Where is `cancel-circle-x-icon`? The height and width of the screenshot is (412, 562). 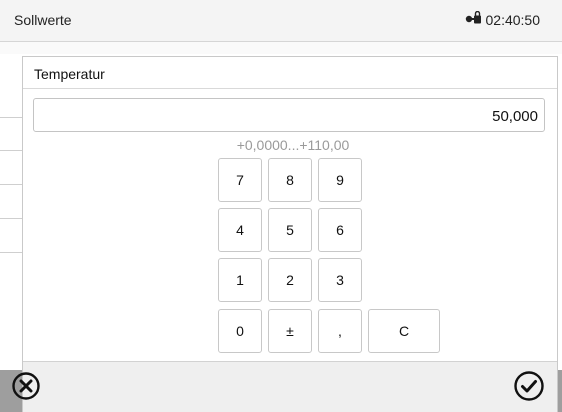
cancel-circle-x-icon is located at coordinates (26, 388).